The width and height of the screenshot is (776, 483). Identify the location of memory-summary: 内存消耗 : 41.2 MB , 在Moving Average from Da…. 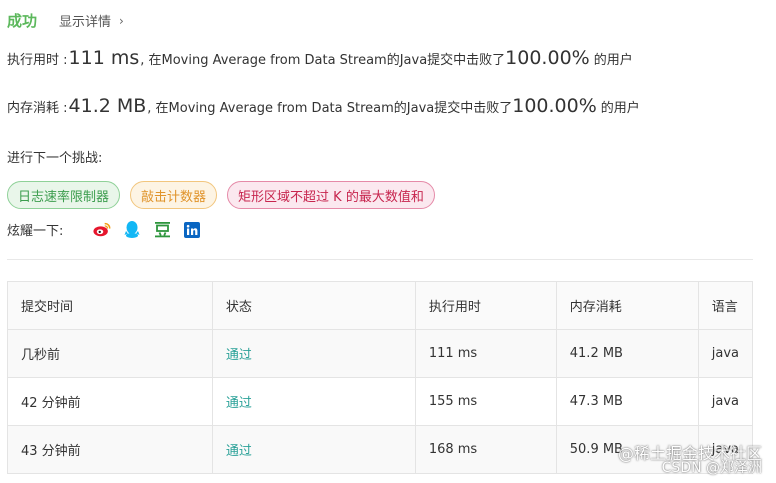
(323, 106).